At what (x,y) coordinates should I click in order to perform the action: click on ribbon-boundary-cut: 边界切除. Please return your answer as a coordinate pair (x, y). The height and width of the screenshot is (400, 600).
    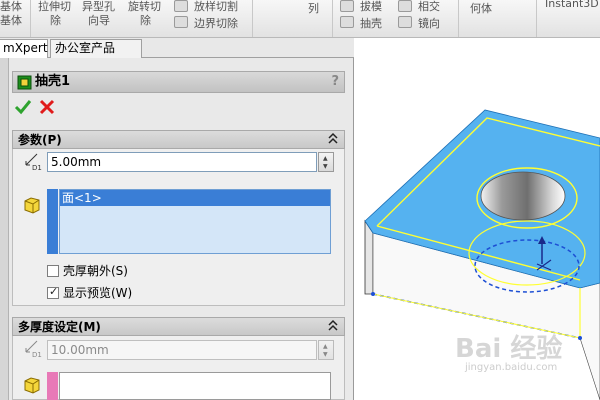
    Looking at the image, I should click on (216, 23).